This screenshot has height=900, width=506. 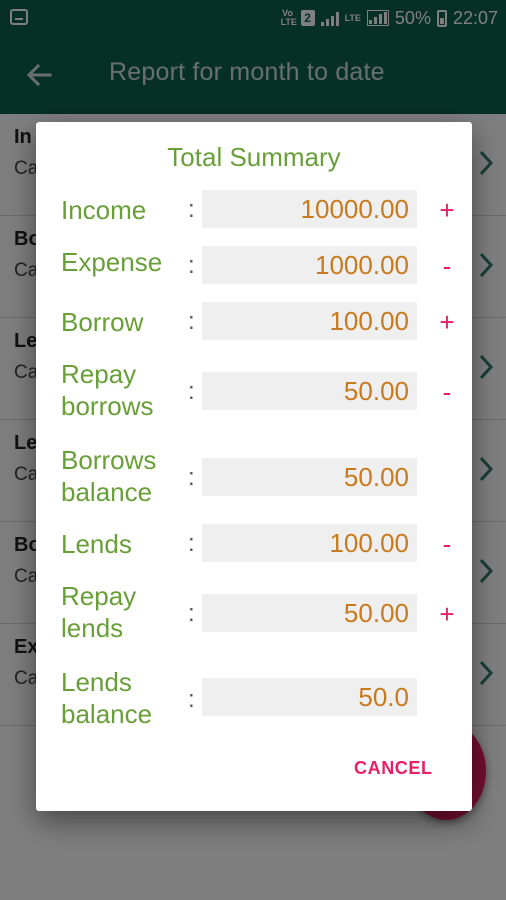 What do you see at coordinates (362, 265) in the screenshot?
I see `row-value: 1000.00` at bounding box center [362, 265].